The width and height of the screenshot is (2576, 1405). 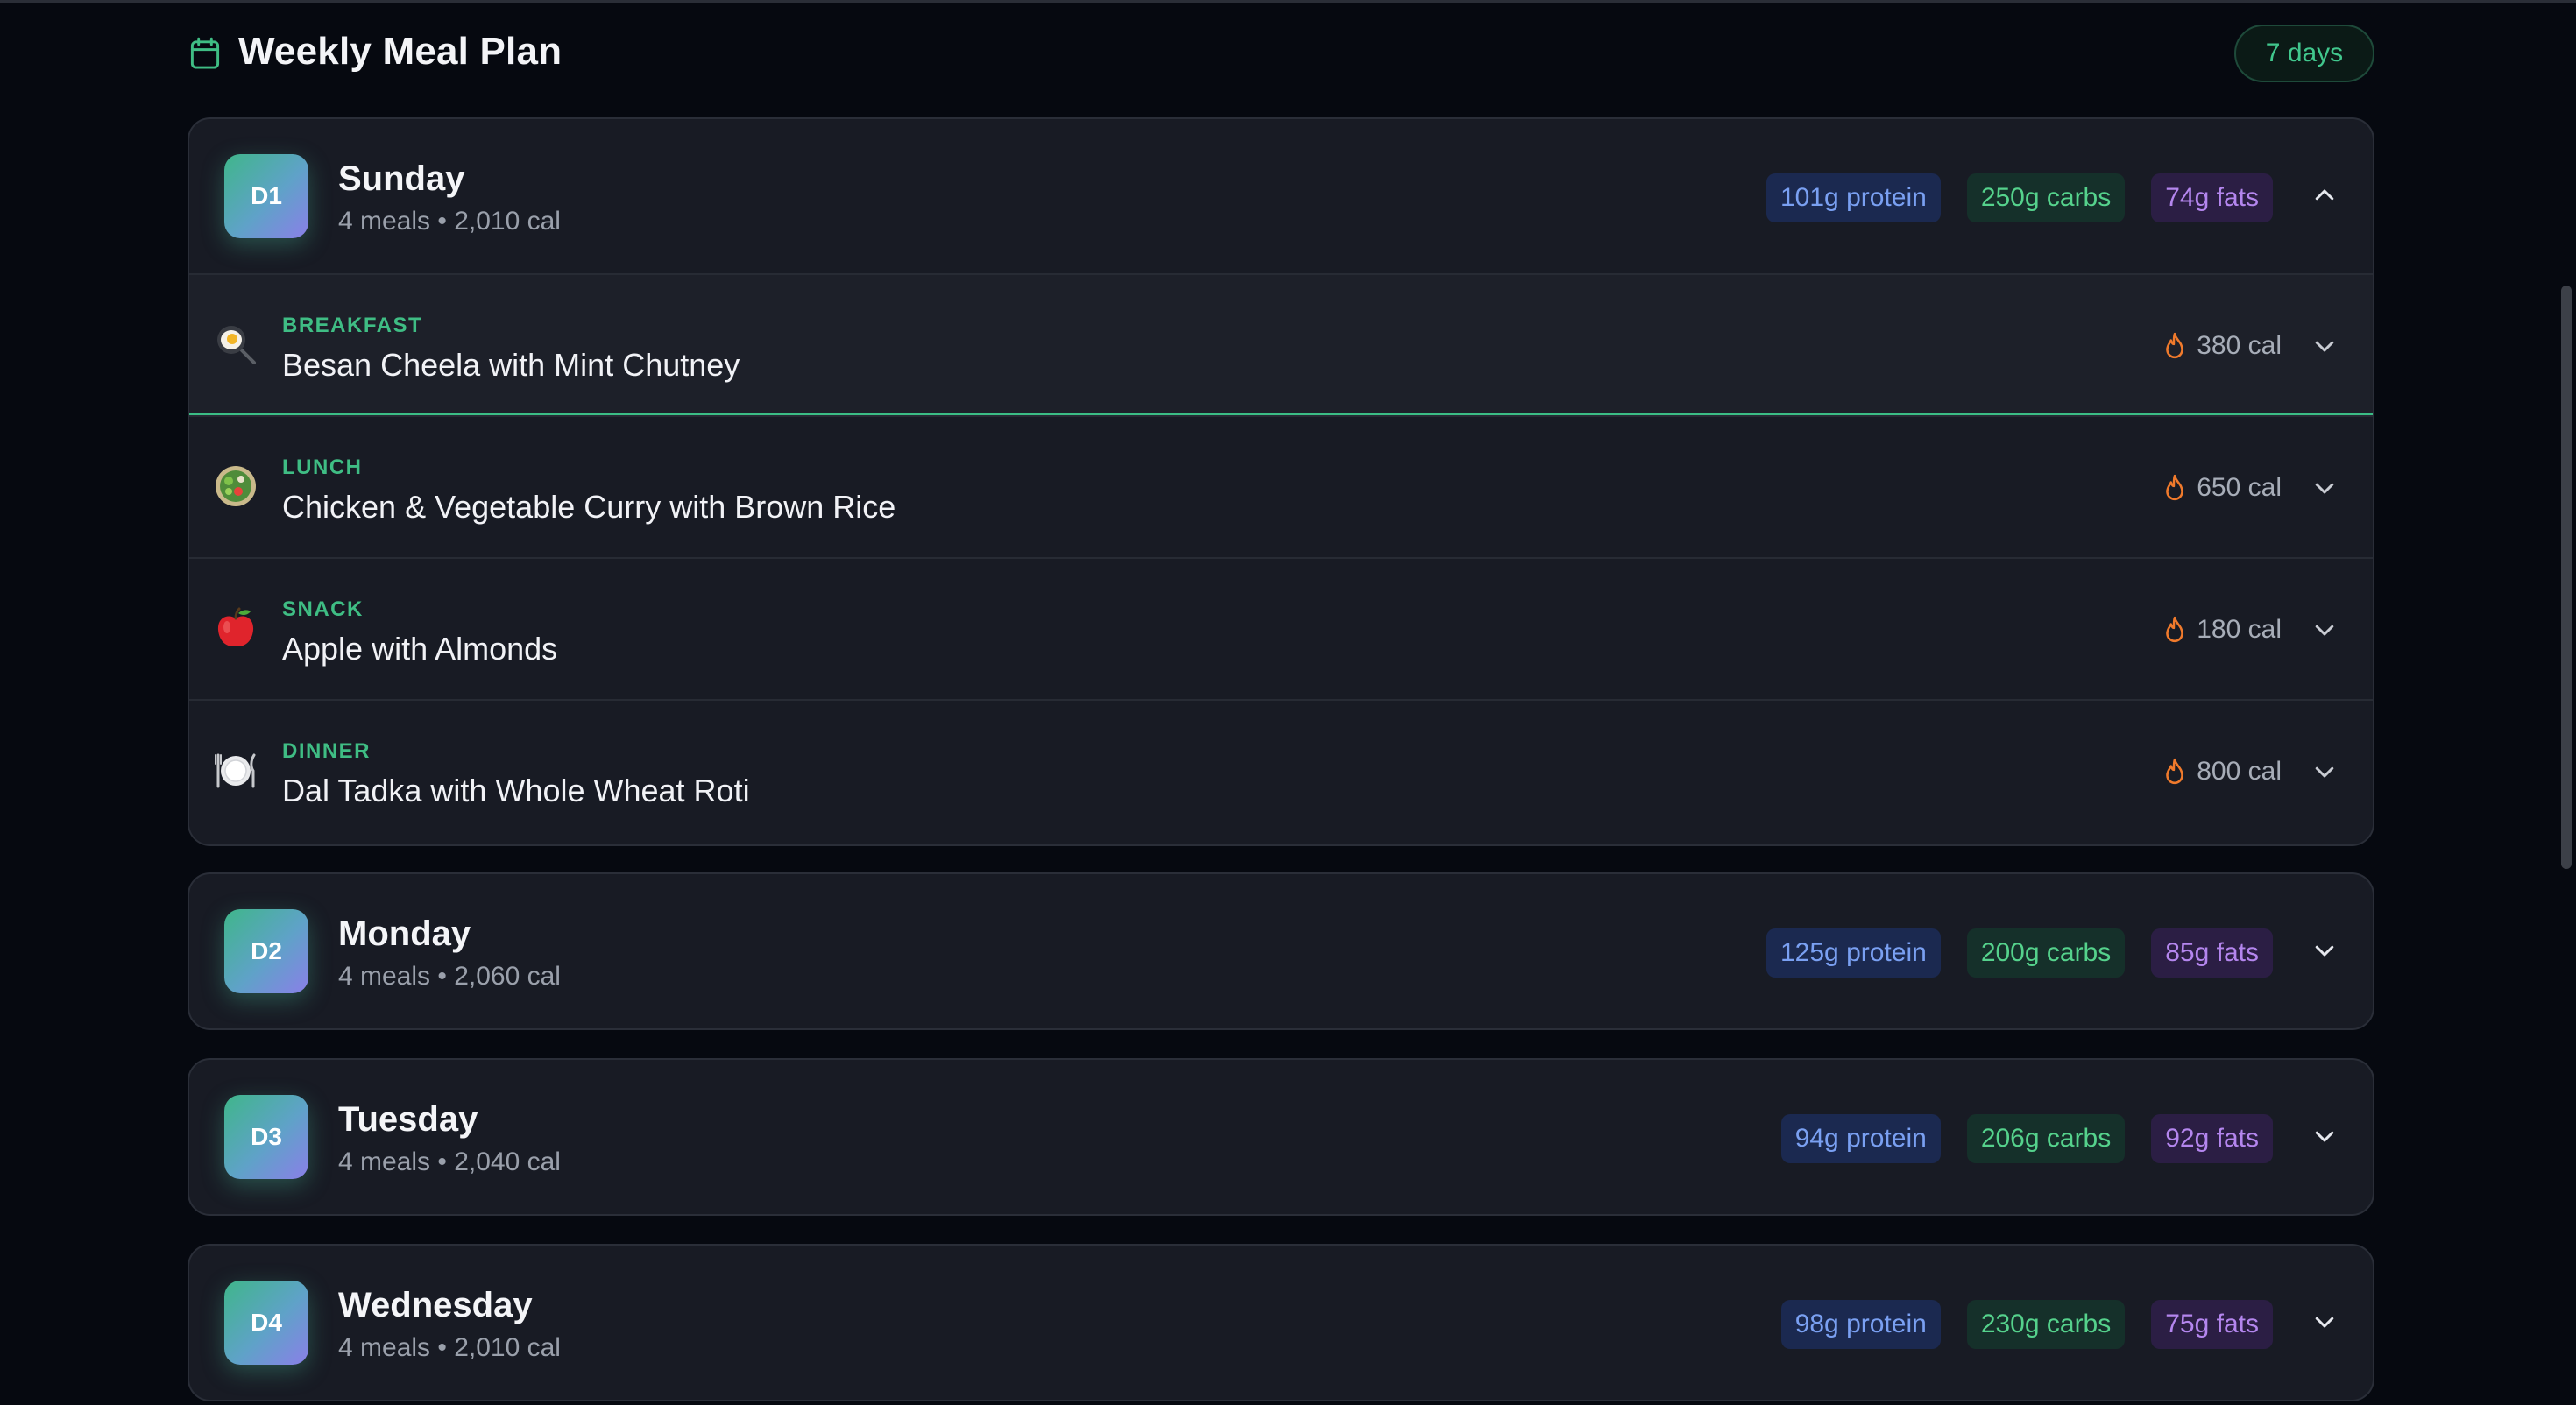 What do you see at coordinates (449, 1161) in the screenshot?
I see `day-summary: 4 meals • 2,040 cal` at bounding box center [449, 1161].